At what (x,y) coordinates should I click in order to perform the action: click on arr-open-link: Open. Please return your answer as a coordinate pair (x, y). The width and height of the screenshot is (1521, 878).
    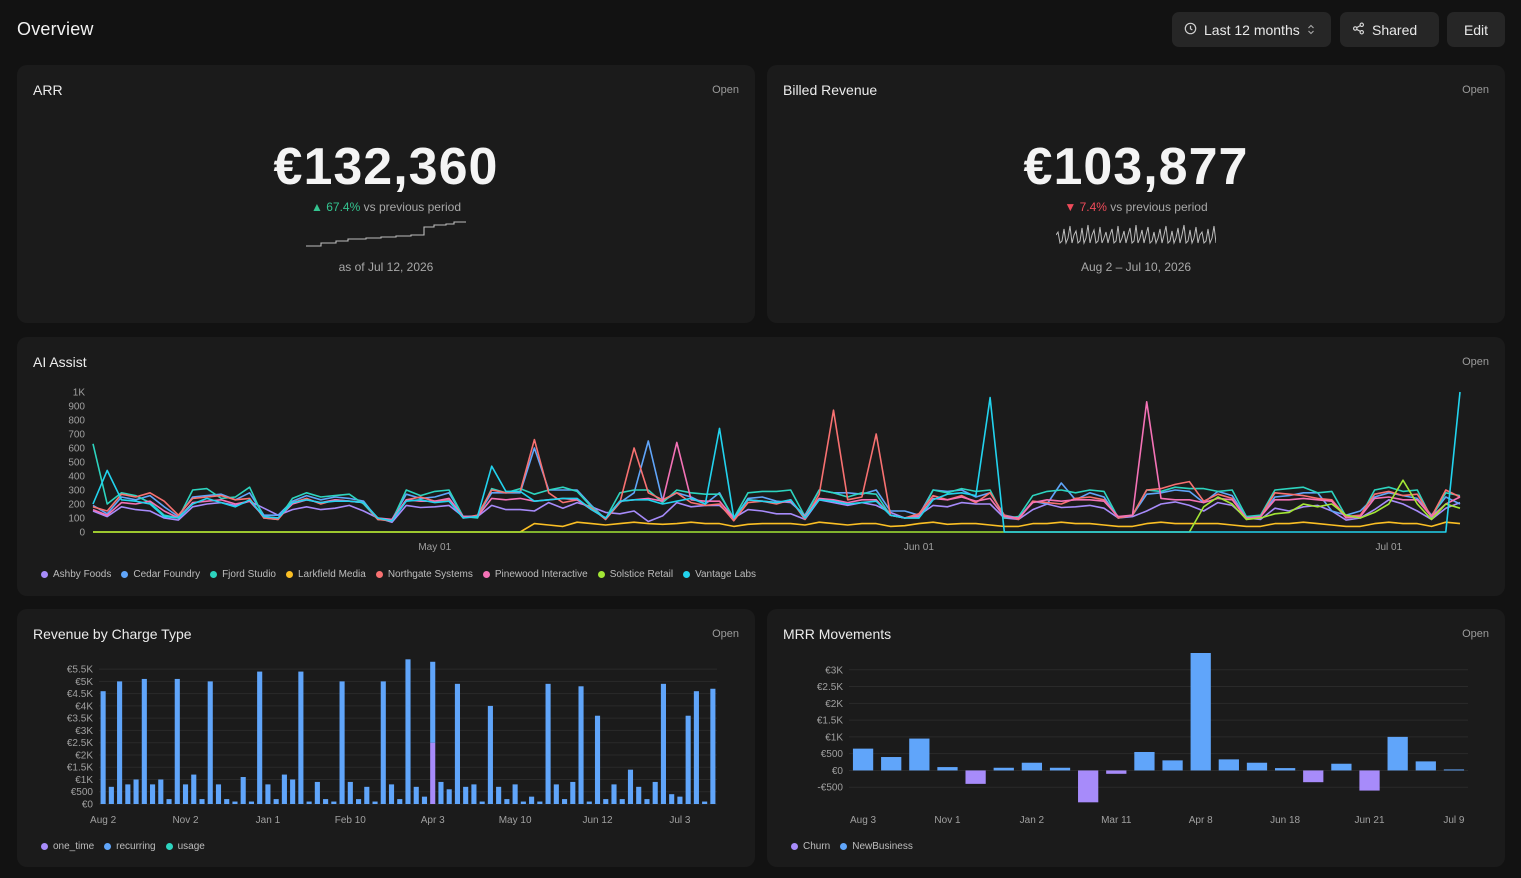
    Looking at the image, I should click on (725, 90).